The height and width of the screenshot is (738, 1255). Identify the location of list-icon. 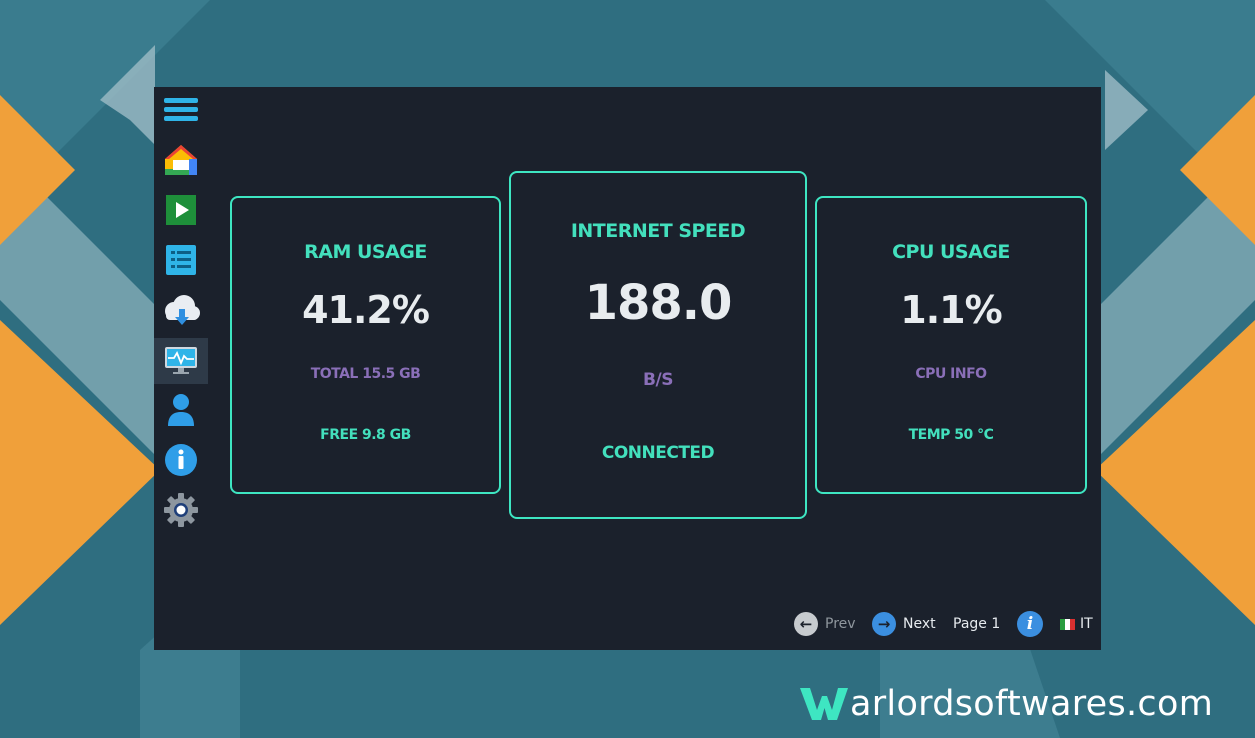
(181, 260).